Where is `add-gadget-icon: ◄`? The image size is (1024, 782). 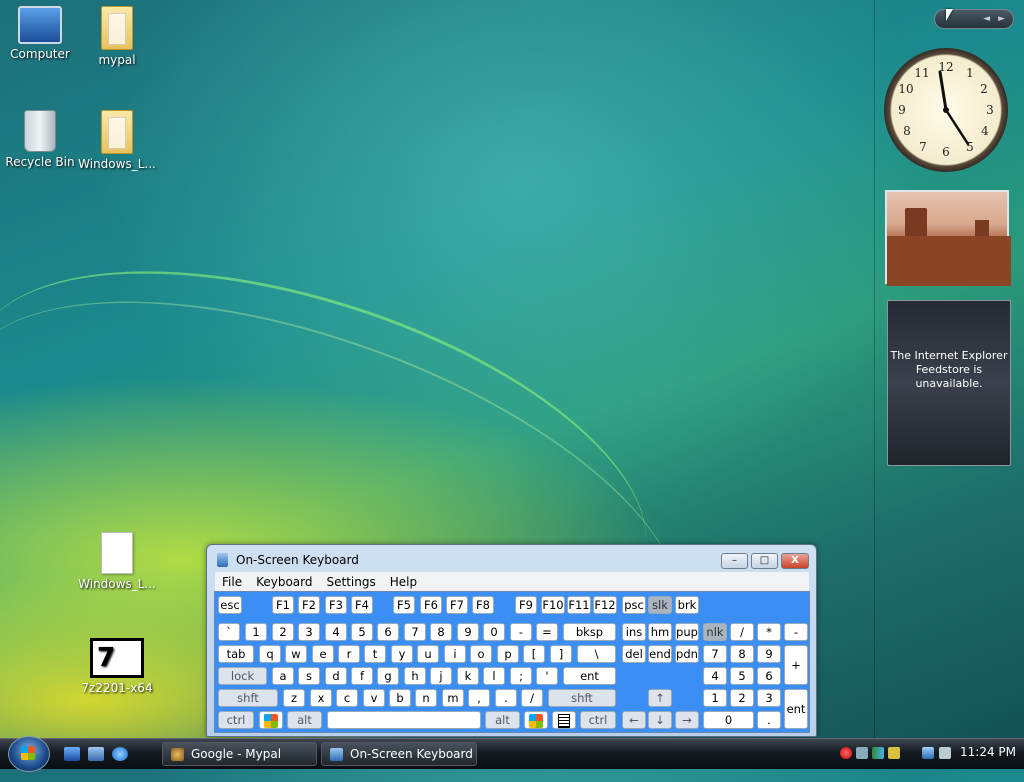
add-gadget-icon: ◄ is located at coordinates (986, 19).